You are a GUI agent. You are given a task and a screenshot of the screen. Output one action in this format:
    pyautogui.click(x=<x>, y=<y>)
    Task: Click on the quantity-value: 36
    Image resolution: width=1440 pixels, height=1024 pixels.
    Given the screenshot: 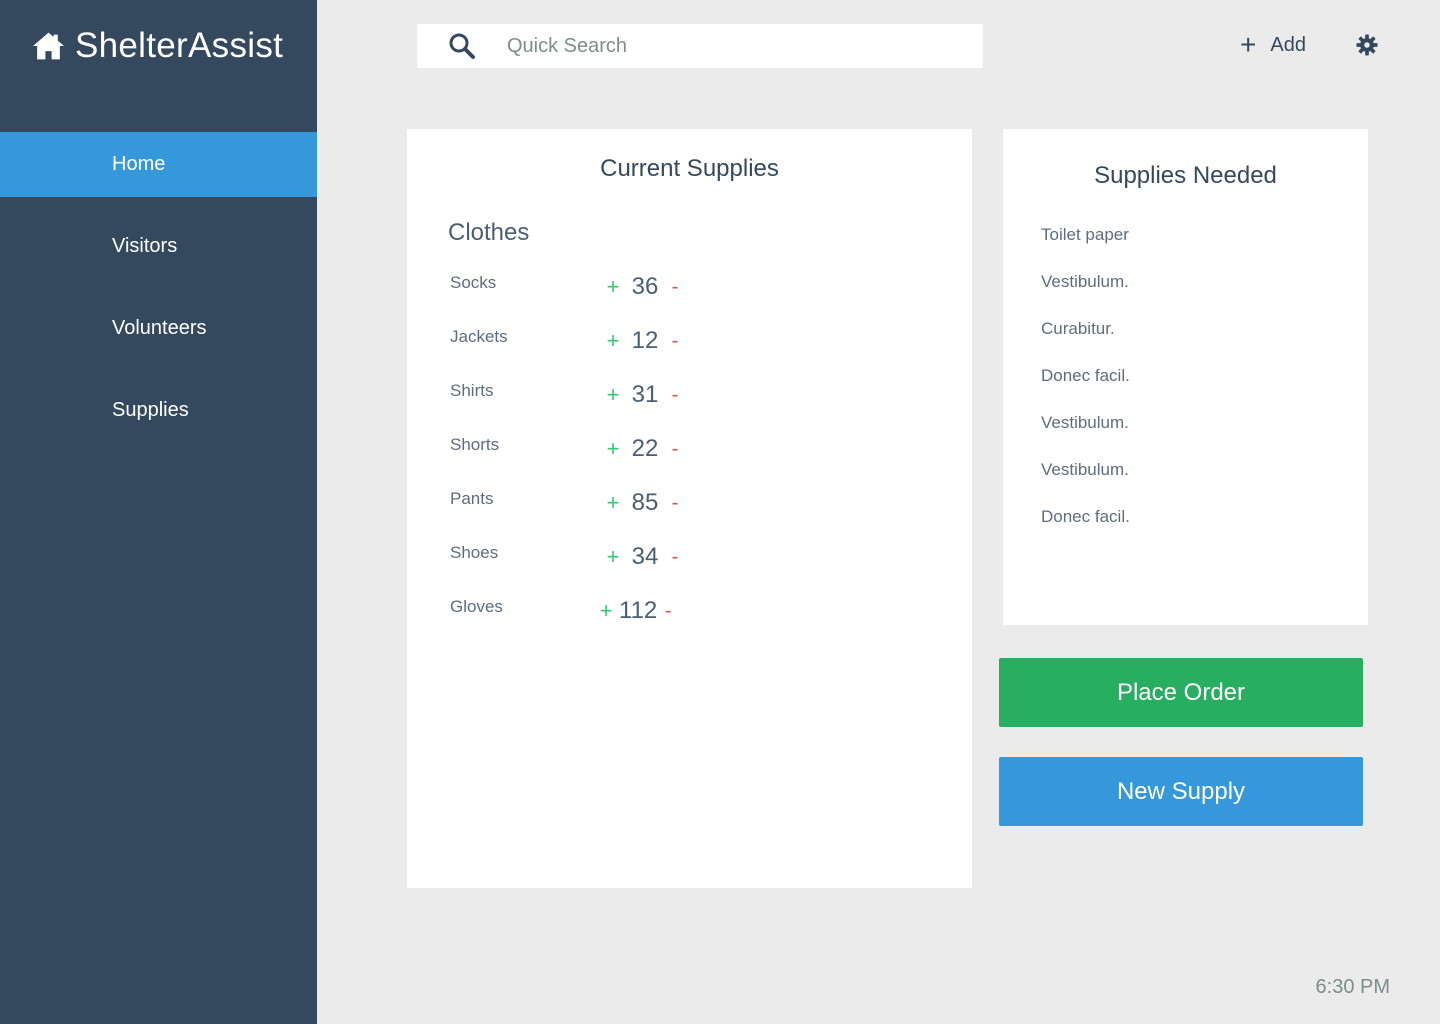 What is the action you would take?
    pyautogui.click(x=645, y=286)
    